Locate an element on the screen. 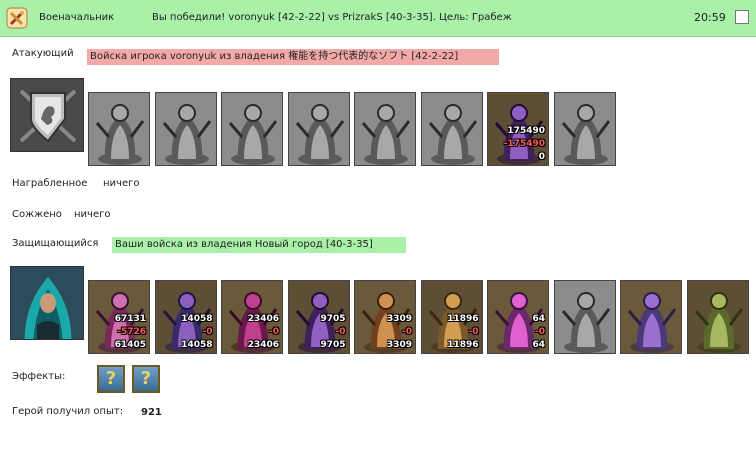 The width and height of the screenshot is (756, 450). defender-hero-portrait is located at coordinates (47, 303).